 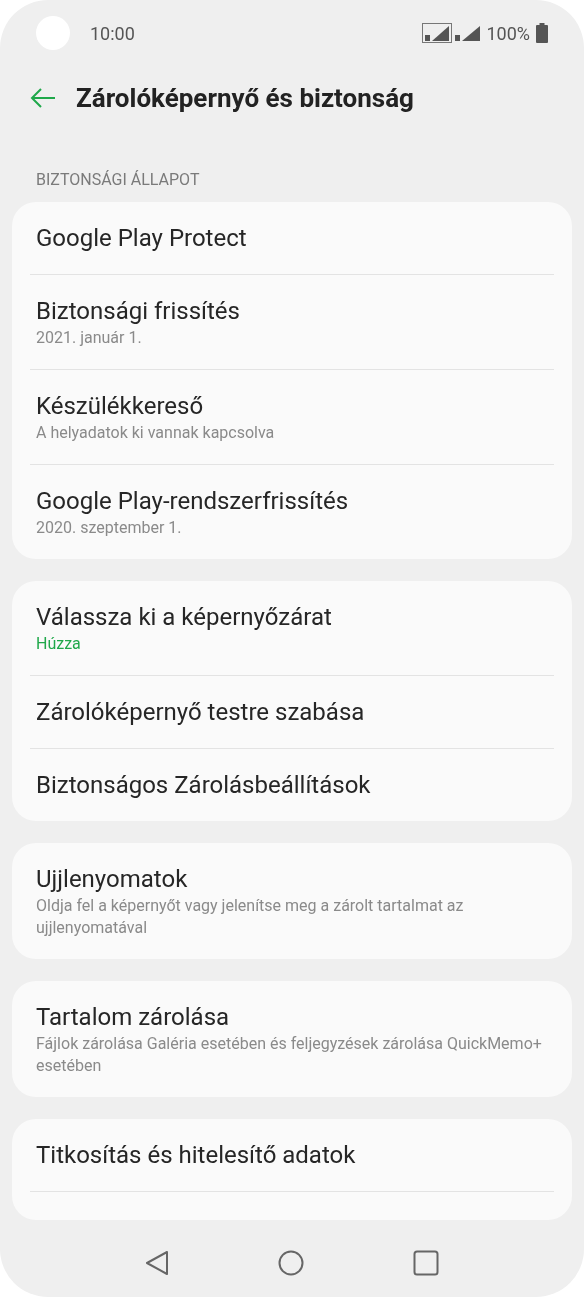 What do you see at coordinates (292, 238) in the screenshot?
I see `settings-item: Google Play Protect` at bounding box center [292, 238].